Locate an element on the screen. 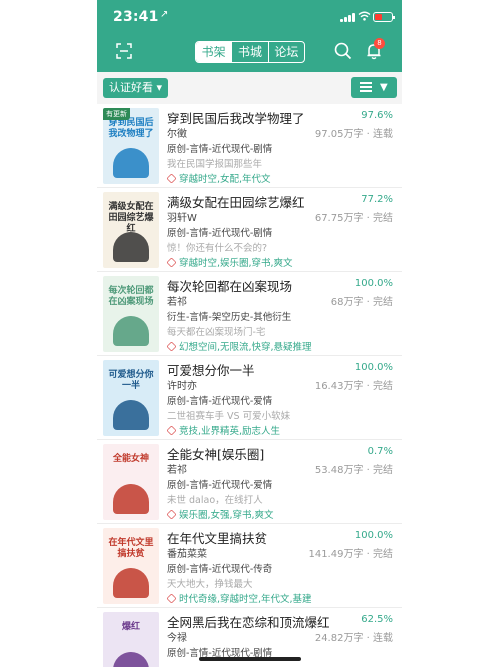 This screenshot has height=667, width=500. book-author: 许时亦 is located at coordinates (182, 386).